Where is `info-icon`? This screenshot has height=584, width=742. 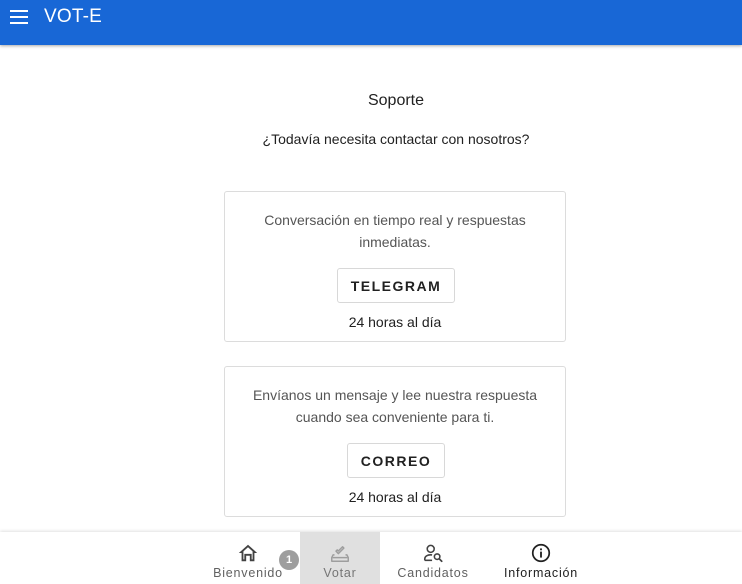 info-icon is located at coordinates (541, 553).